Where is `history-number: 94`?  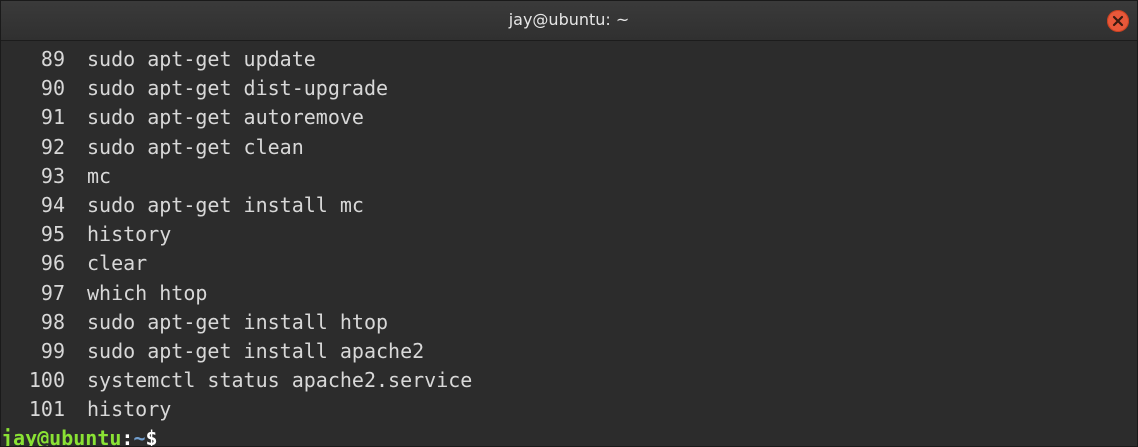
history-number: 94 is located at coordinates (52, 204).